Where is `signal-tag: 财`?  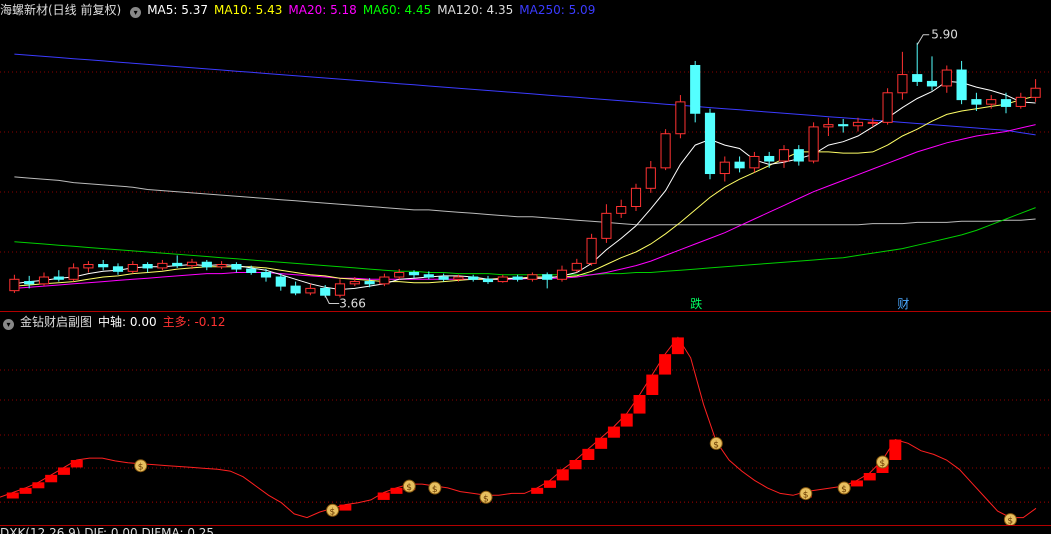
signal-tag: 财 is located at coordinates (903, 303).